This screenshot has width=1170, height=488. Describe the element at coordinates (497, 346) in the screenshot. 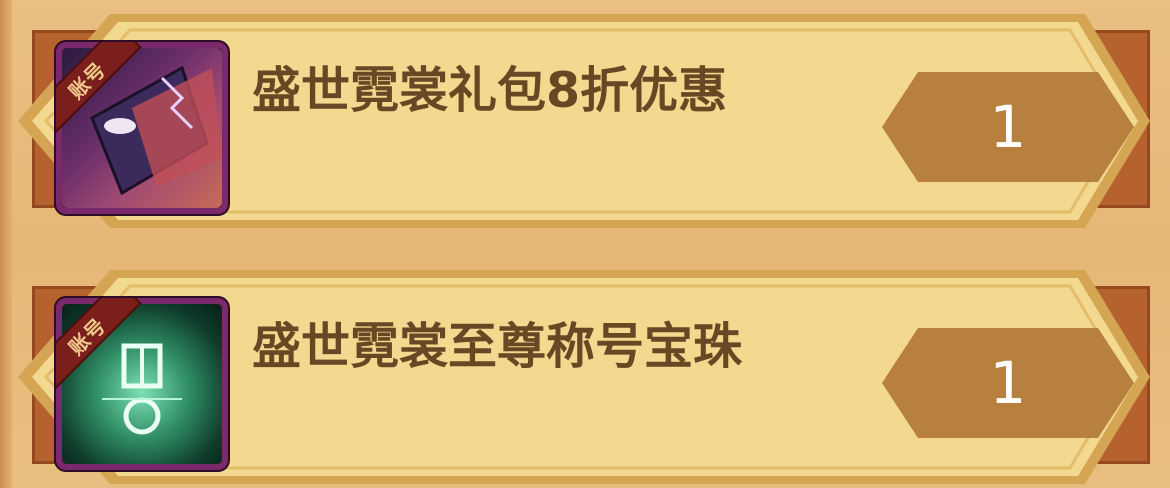

I see `item-name: 盛世霓裳至尊称号宝珠` at that location.